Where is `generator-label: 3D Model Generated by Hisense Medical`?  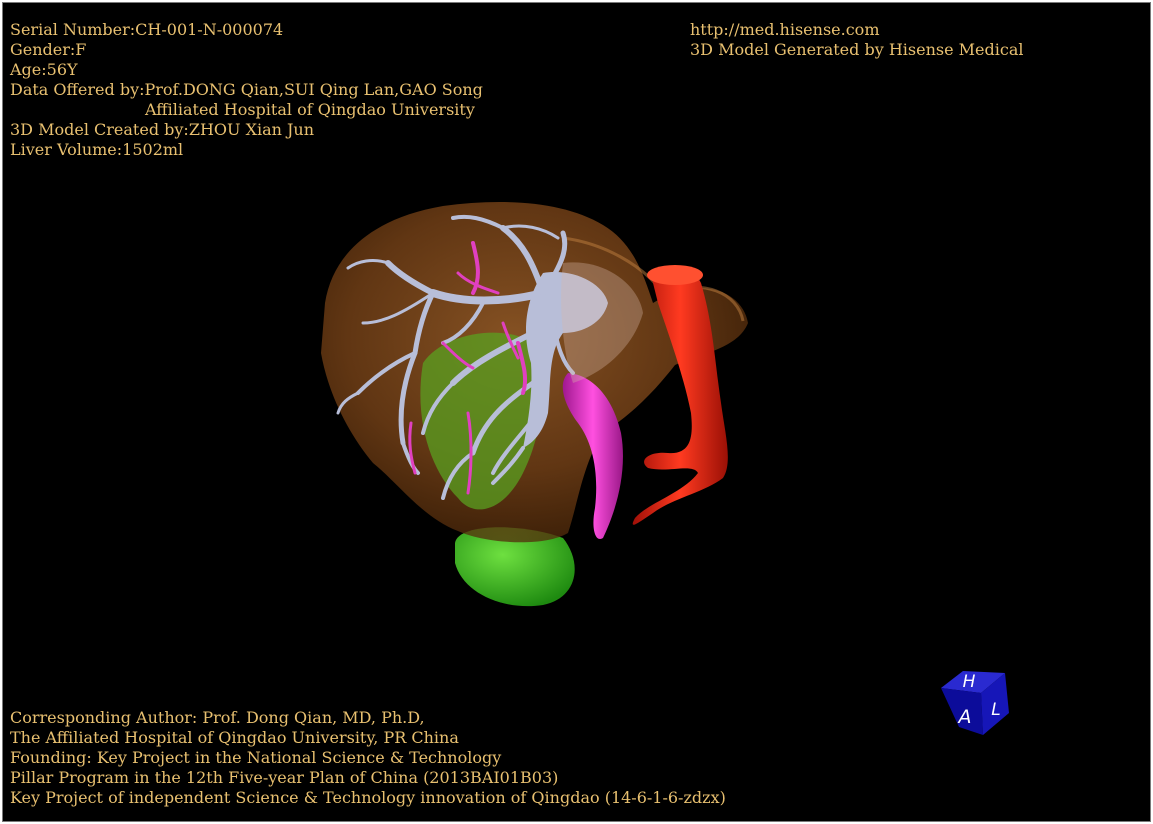
generator-label: 3D Model Generated by Hisense Medical is located at coordinates (857, 49).